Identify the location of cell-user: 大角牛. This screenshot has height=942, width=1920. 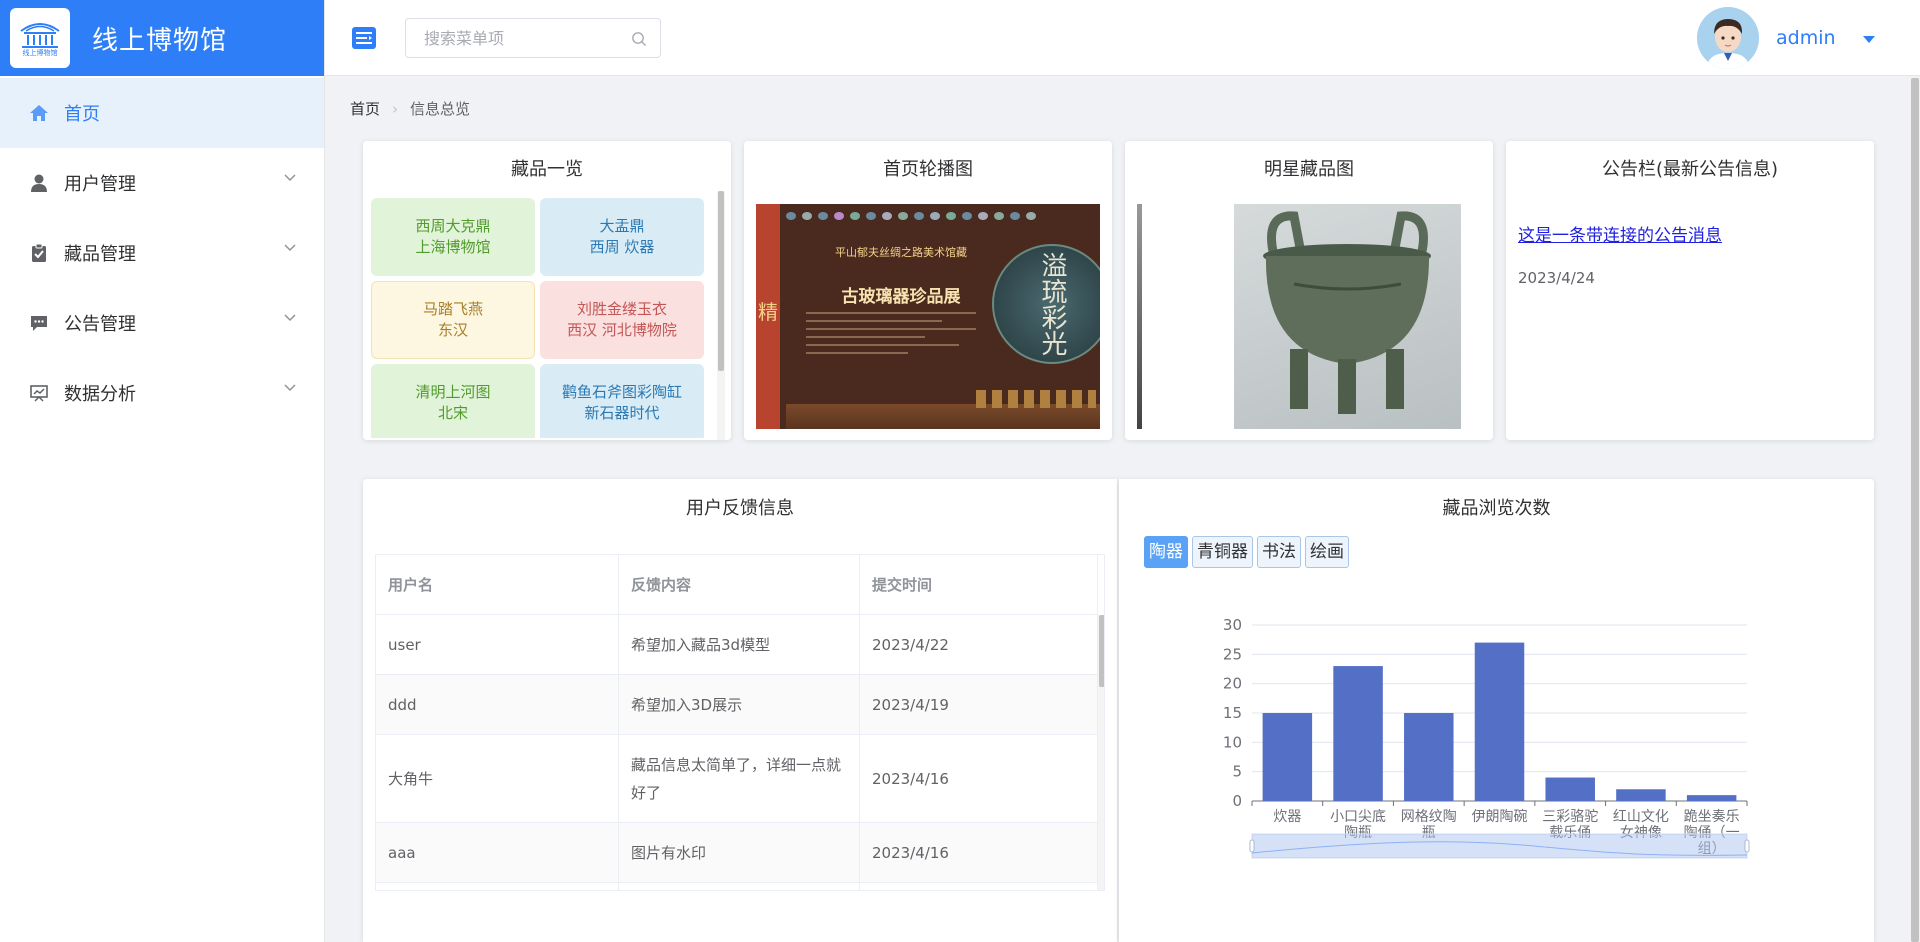
(497, 778).